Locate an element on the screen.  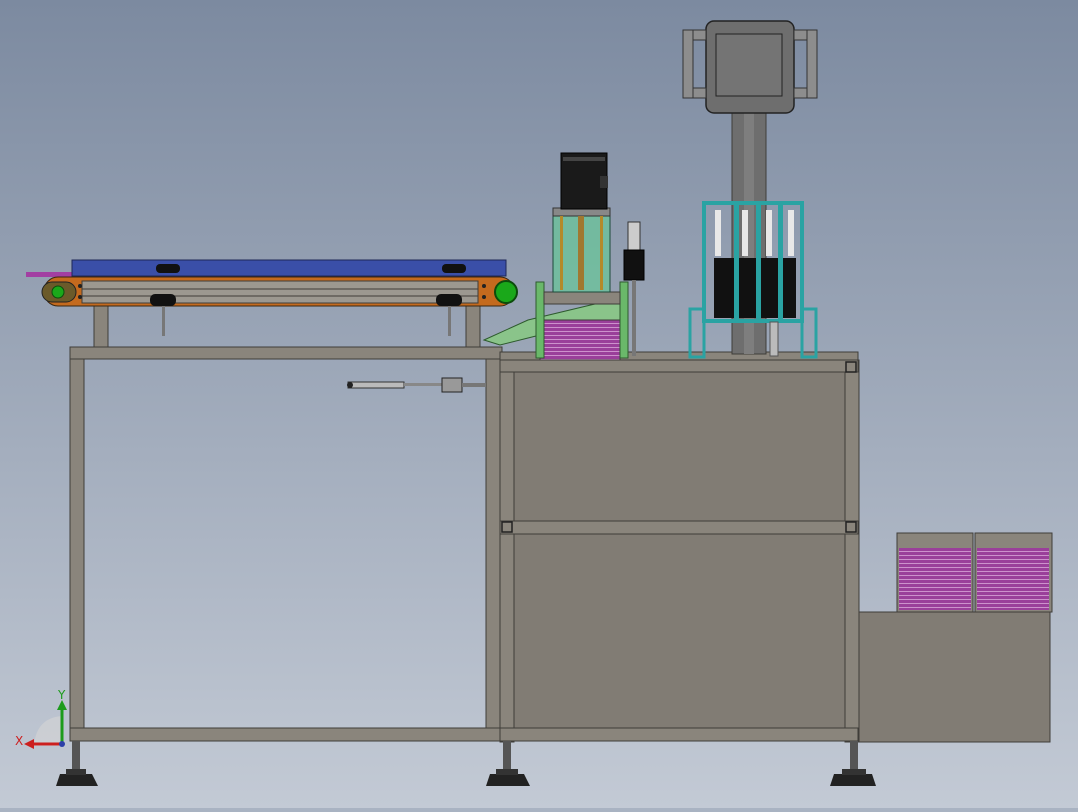
cabinet-bottom-rail is located at coordinates (679, 734).